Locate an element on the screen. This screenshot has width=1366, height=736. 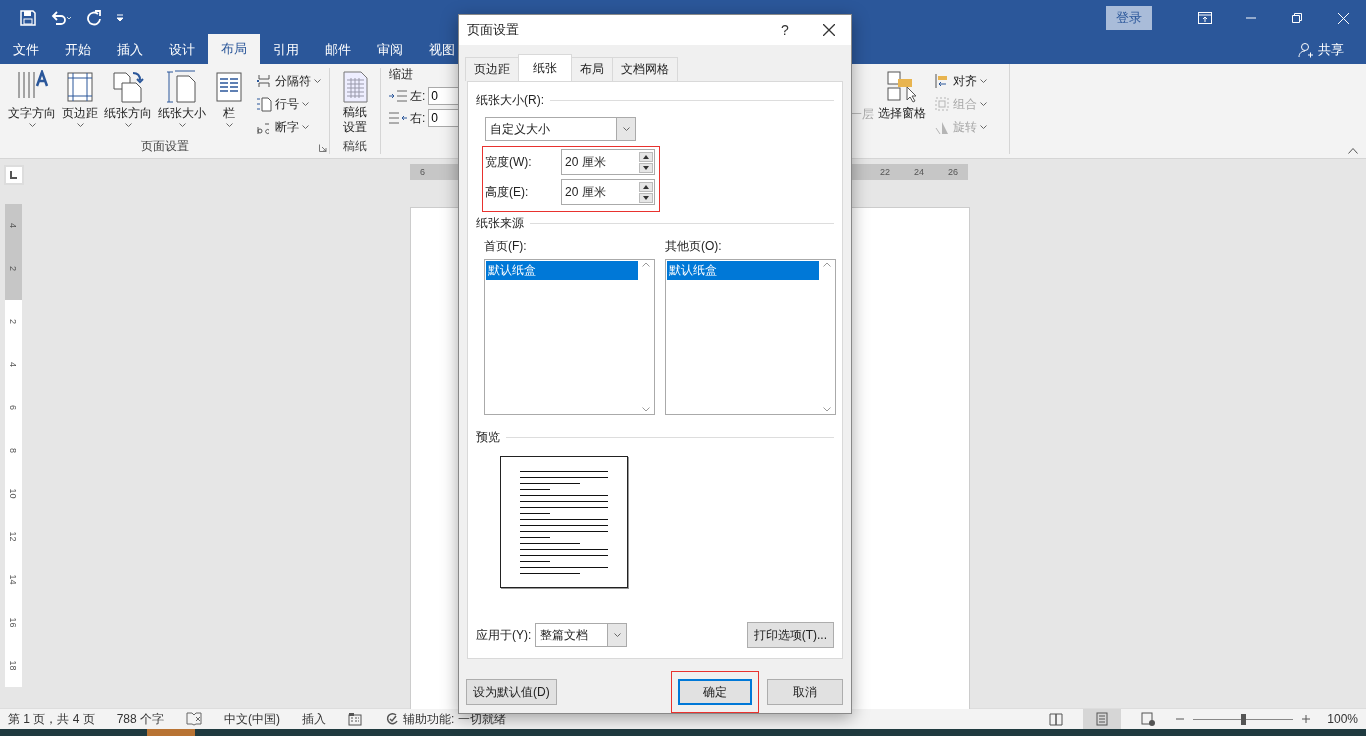
group-label: 稿纸 is located at coordinates (355, 146).